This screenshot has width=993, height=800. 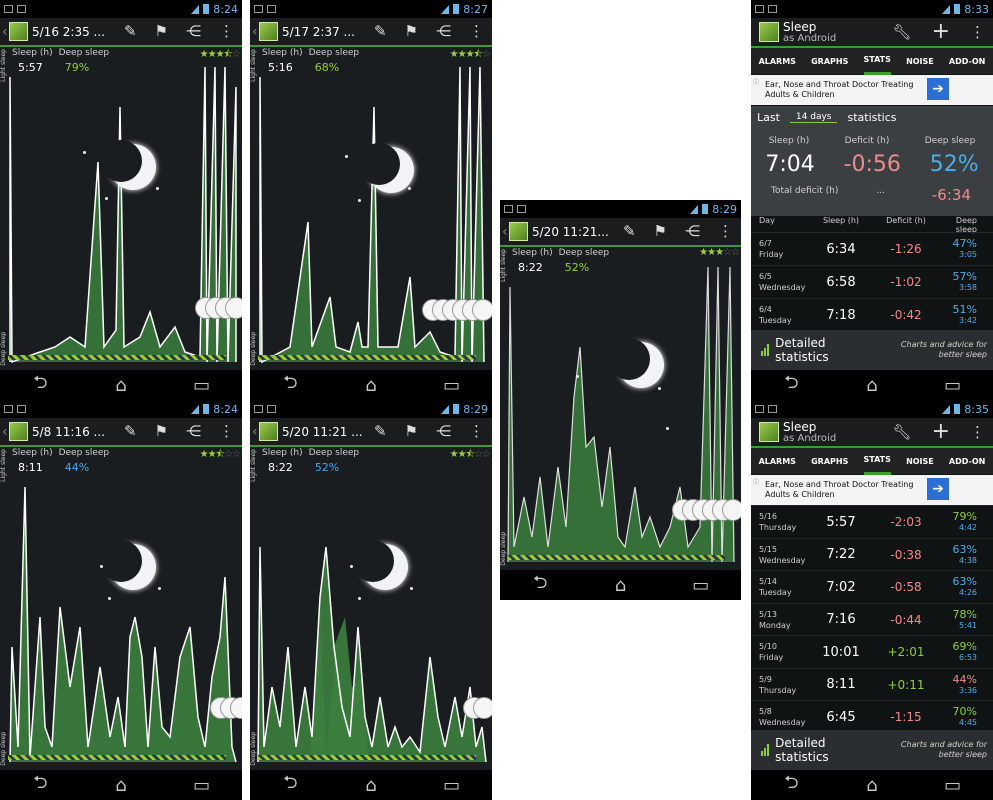 What do you see at coordinates (872, 521) in the screenshot?
I see `table-row: 5/16 Thursday 5:57 -2:03 79% 4:42` at bounding box center [872, 521].